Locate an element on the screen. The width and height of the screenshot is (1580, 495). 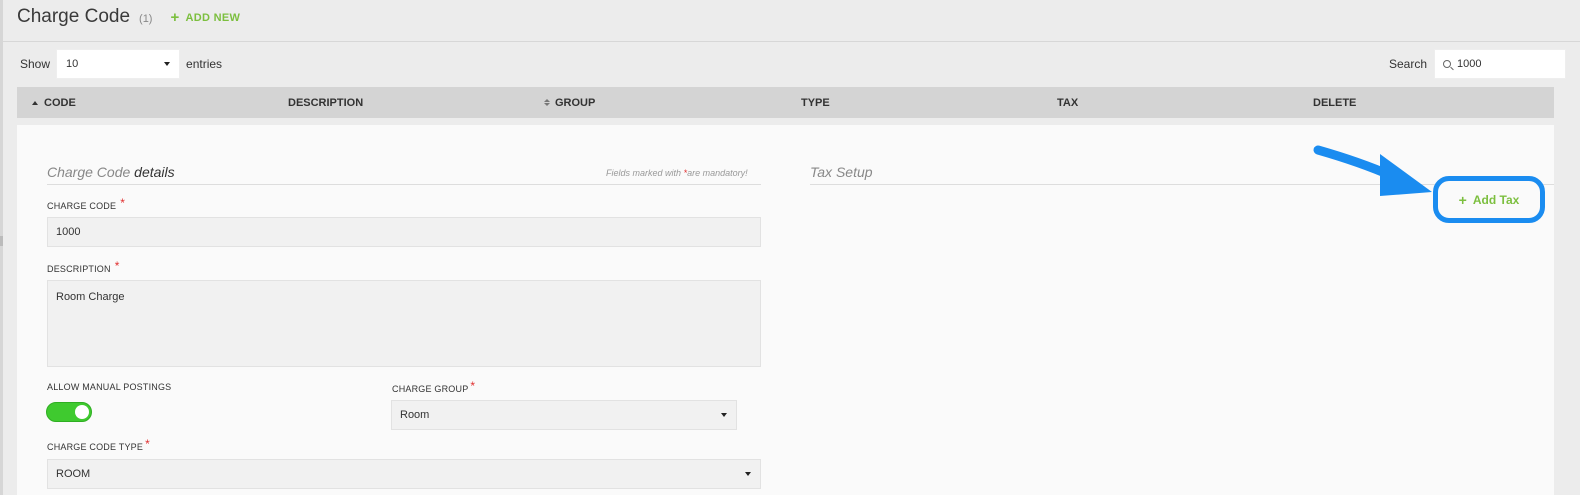
entries-value: 10 is located at coordinates (72, 64).